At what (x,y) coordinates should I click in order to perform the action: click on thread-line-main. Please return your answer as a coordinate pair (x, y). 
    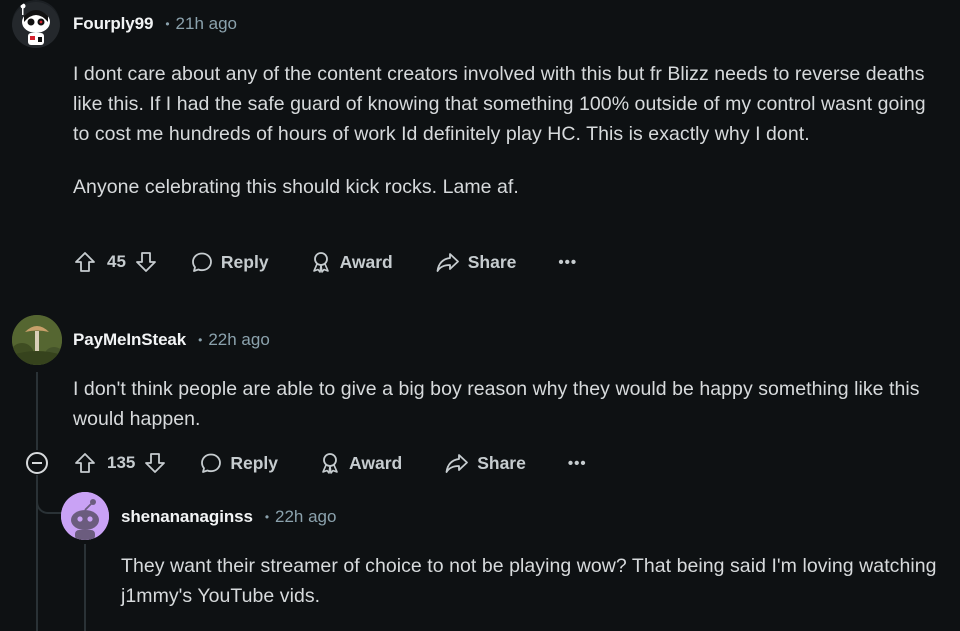
    Looking at the image, I should click on (37, 411).